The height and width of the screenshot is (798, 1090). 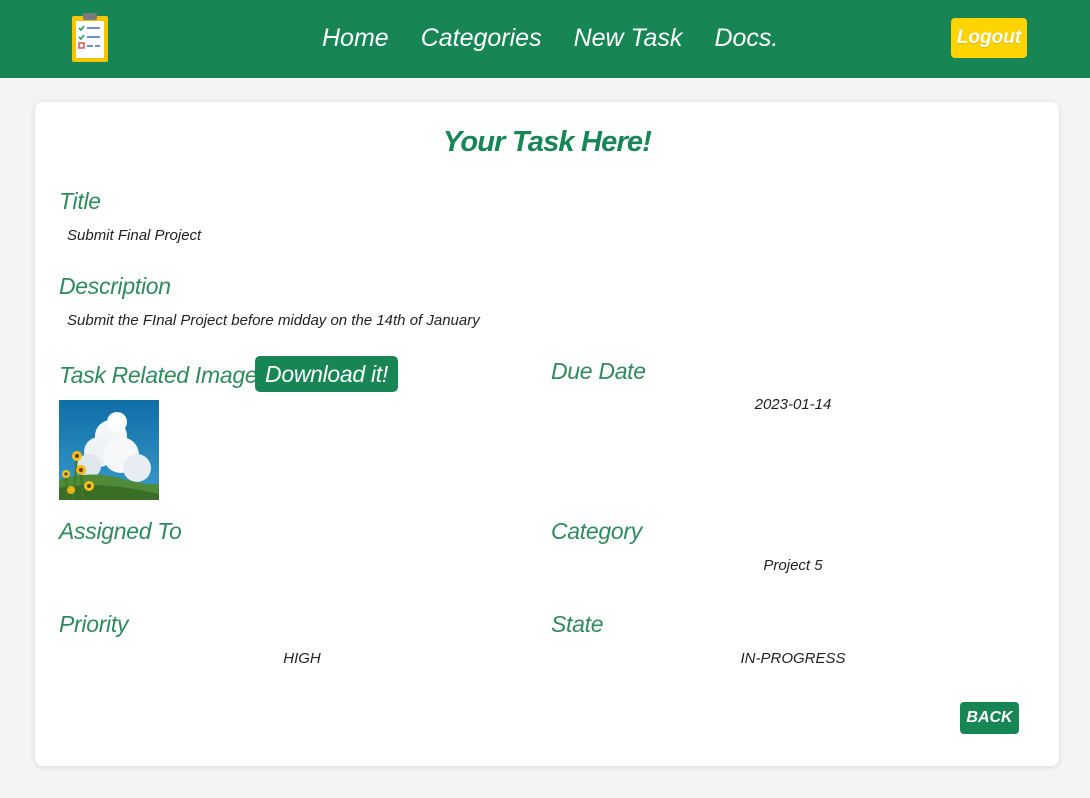 What do you see at coordinates (90, 38) in the screenshot?
I see `clipboard-checklist-icon` at bounding box center [90, 38].